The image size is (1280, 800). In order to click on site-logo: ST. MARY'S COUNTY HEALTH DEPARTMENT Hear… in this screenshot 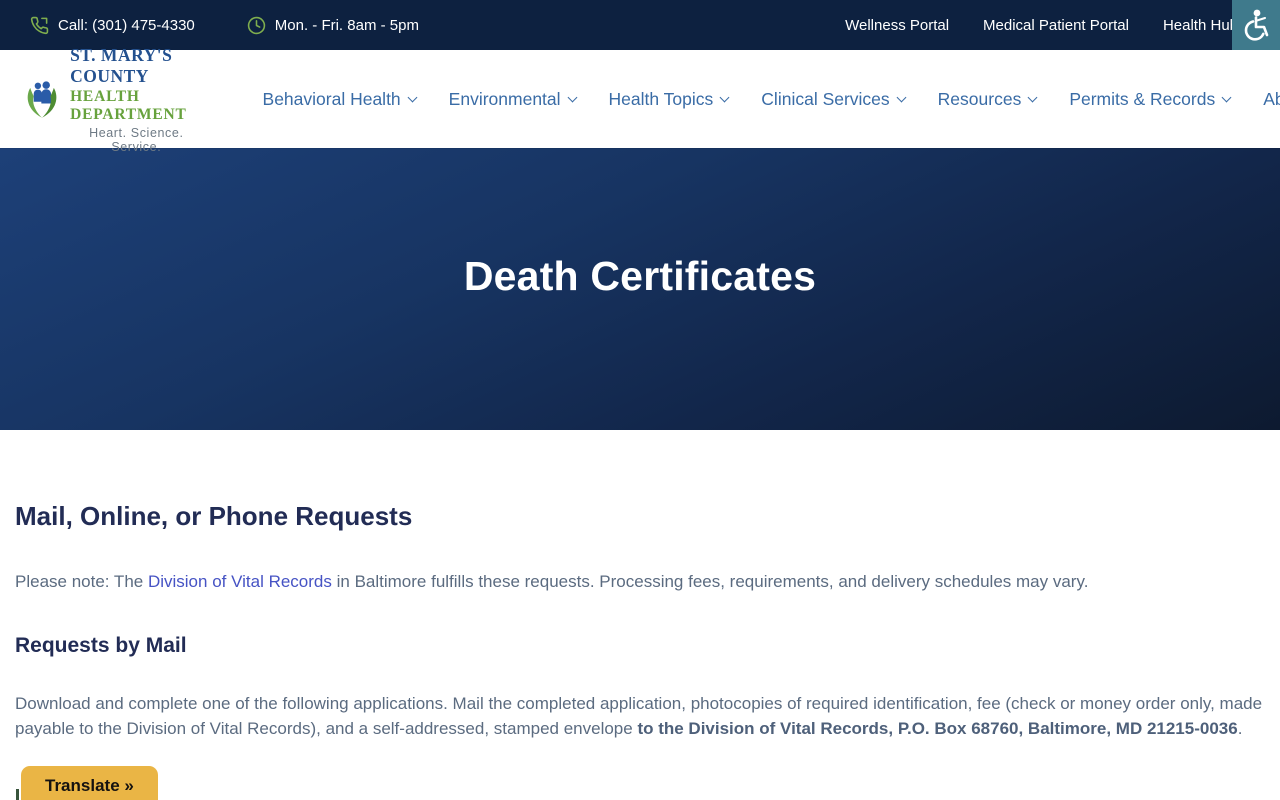, I will do `click(113, 99)`.